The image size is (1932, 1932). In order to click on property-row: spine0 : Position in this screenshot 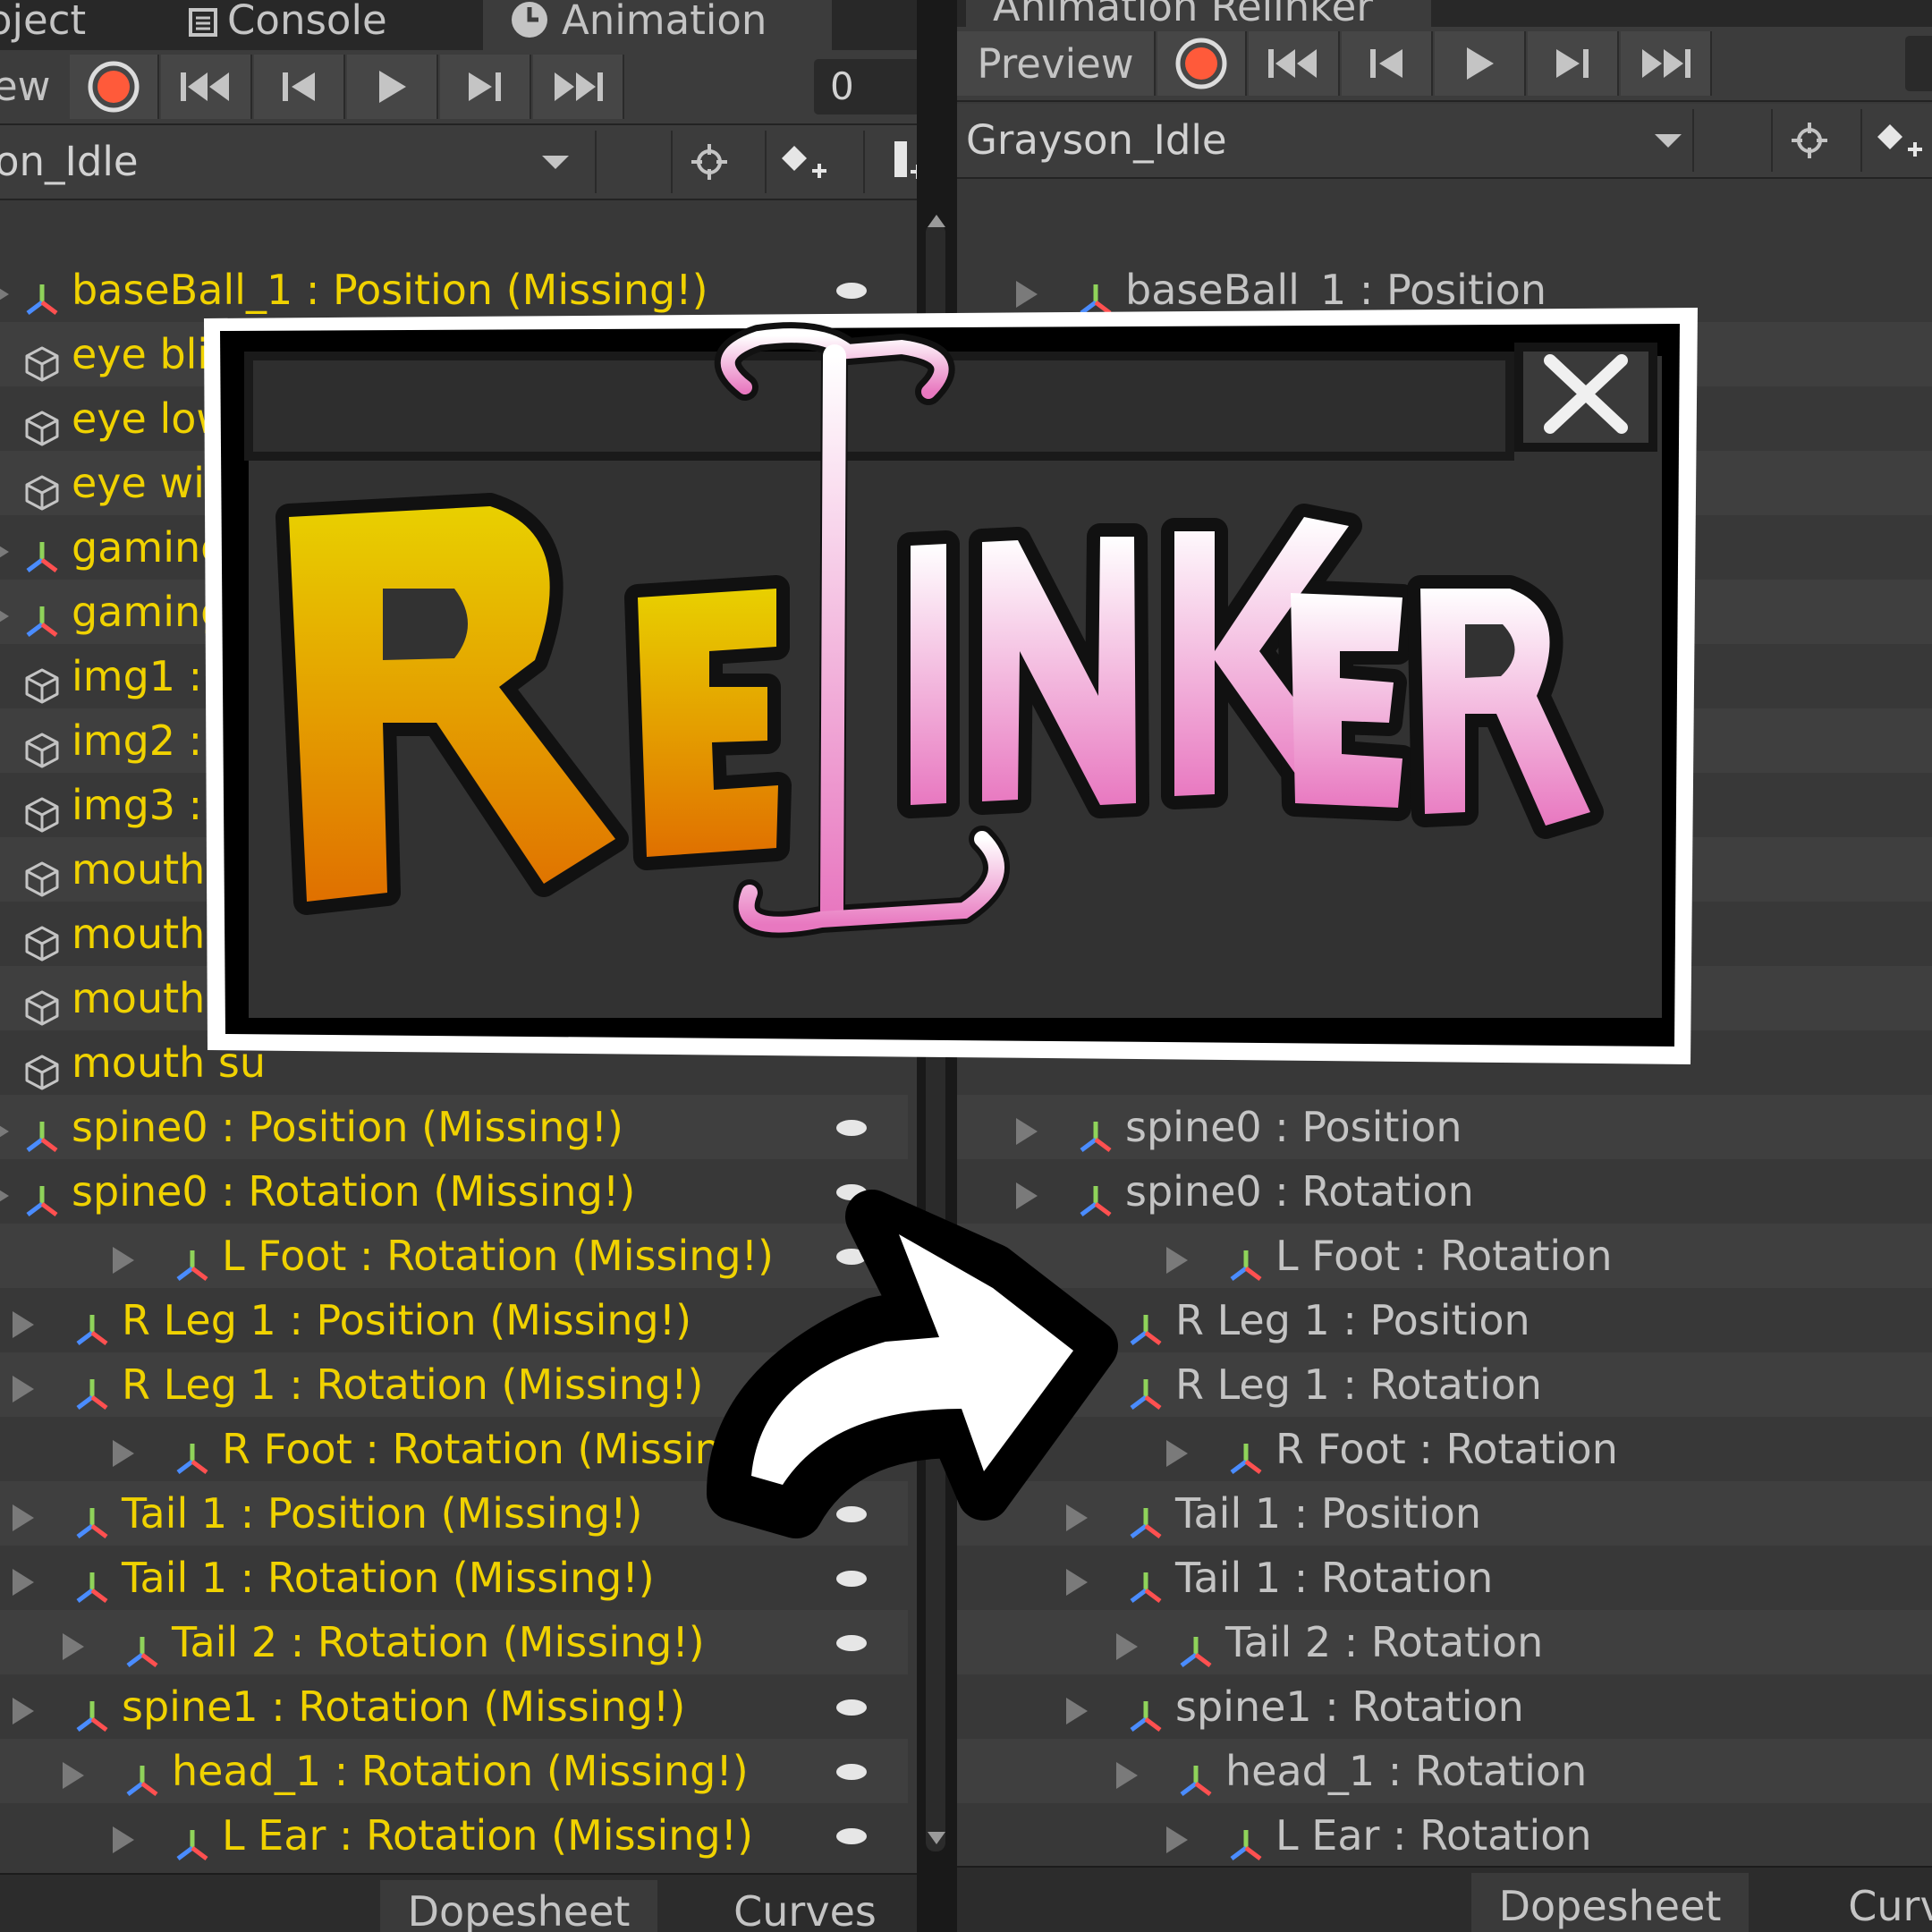, I will do `click(1444, 1127)`.